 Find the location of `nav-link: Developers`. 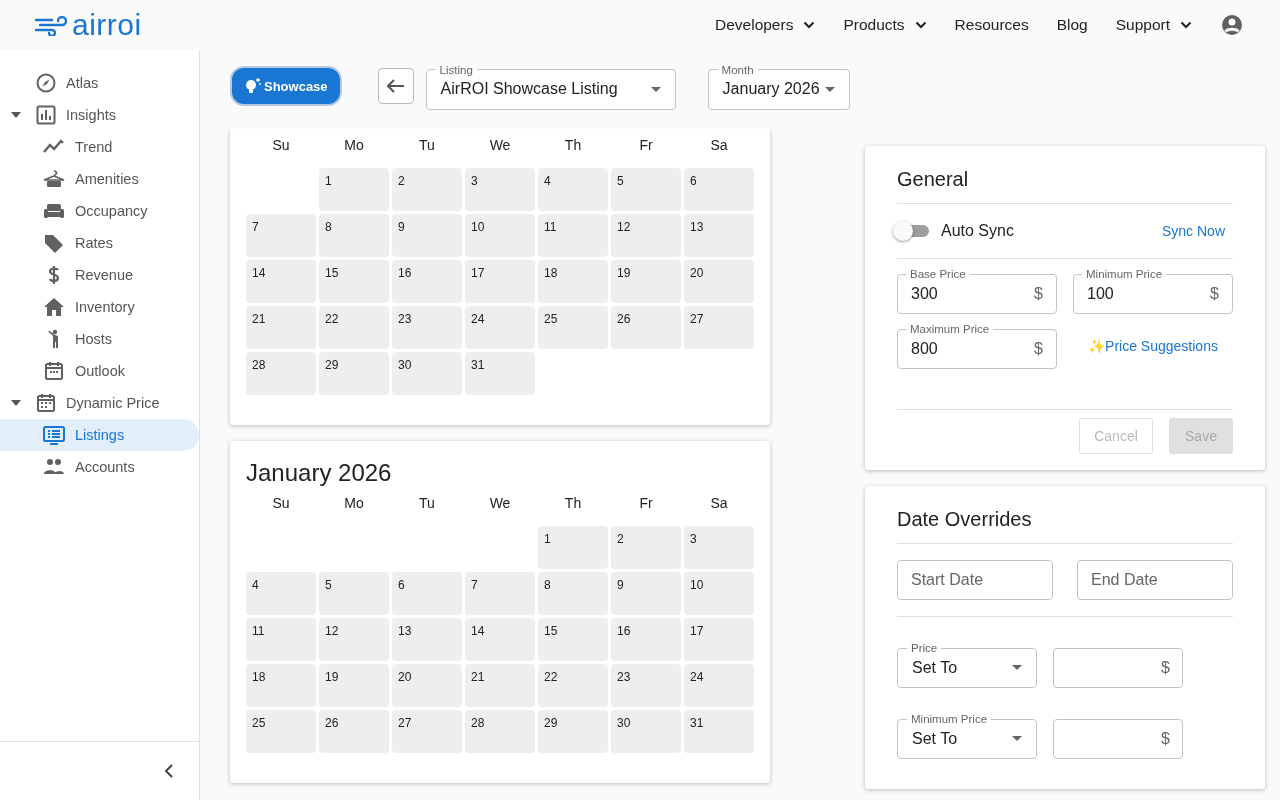

nav-link: Developers is located at coordinates (765, 25).